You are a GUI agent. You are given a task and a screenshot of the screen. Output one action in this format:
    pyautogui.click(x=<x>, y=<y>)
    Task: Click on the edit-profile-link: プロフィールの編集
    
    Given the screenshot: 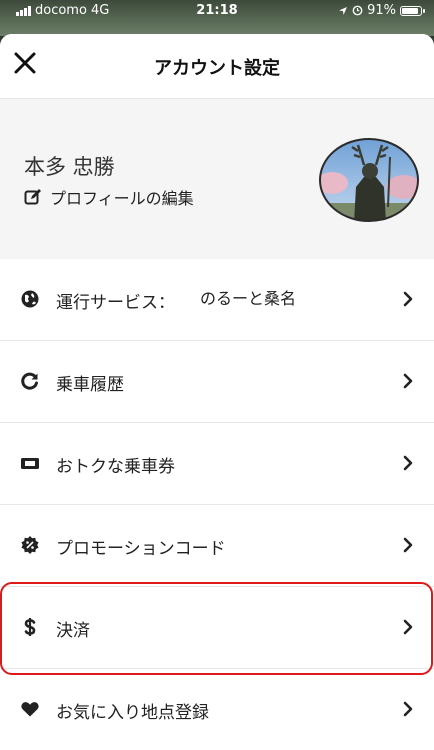 What is the action you would take?
    pyautogui.click(x=109, y=197)
    